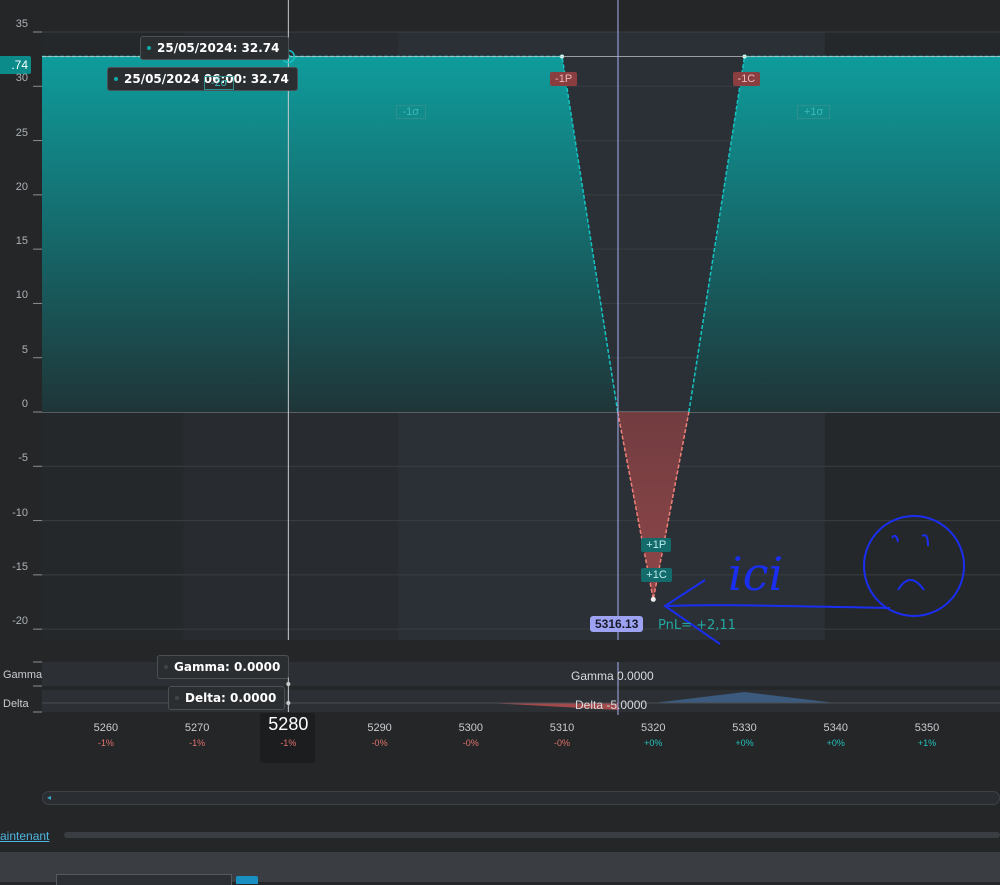 Image resolution: width=1000 pixels, height=885 pixels. What do you see at coordinates (227, 667) in the screenshot?
I see `gamma-tooltip-text: Gamma: 0.0000` at bounding box center [227, 667].